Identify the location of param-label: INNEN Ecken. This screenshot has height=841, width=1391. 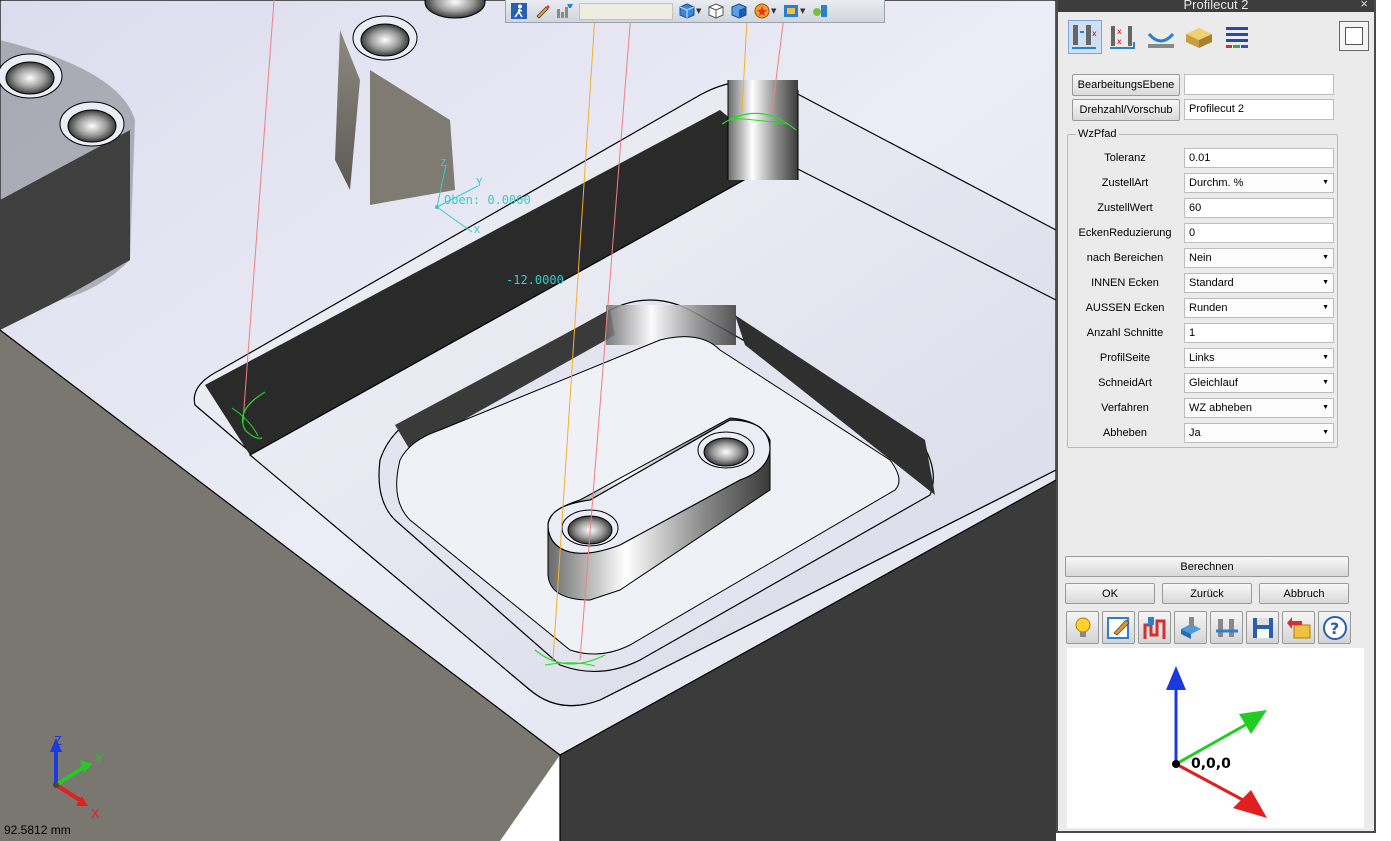
(1125, 283).